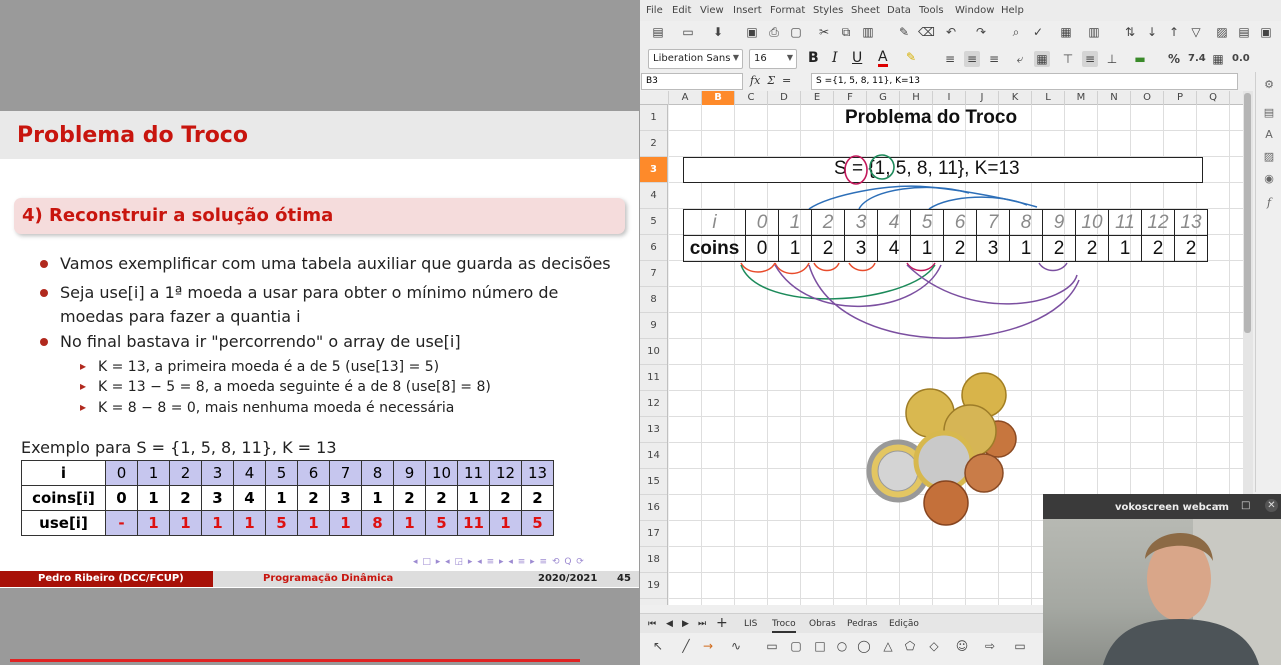 The image size is (1281, 665). Describe the element at coordinates (916, 98) in the screenshot. I see `column-header-h: H` at that location.